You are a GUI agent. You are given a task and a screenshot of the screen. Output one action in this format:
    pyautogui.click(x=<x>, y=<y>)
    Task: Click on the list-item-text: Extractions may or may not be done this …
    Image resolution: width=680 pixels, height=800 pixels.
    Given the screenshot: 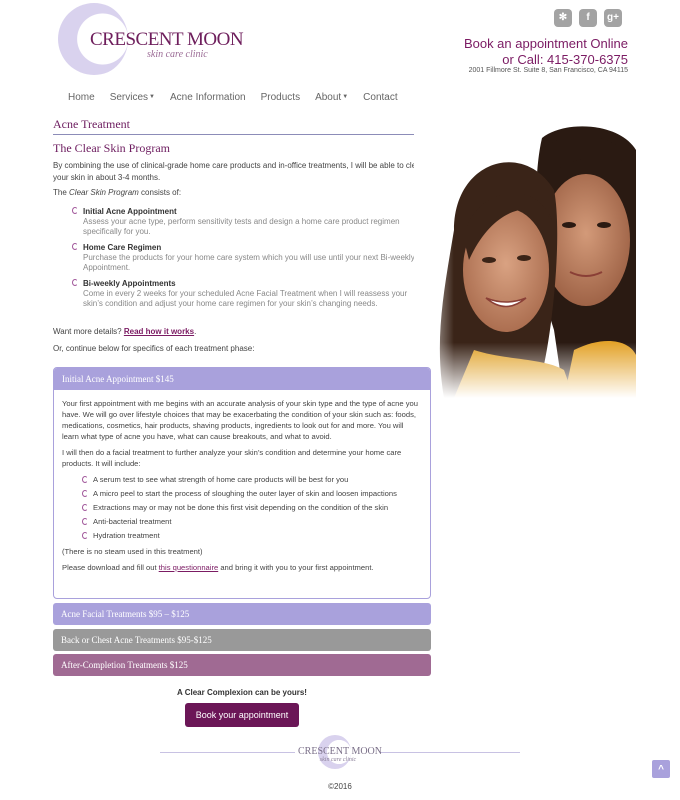 What is the action you would take?
    pyautogui.click(x=241, y=507)
    